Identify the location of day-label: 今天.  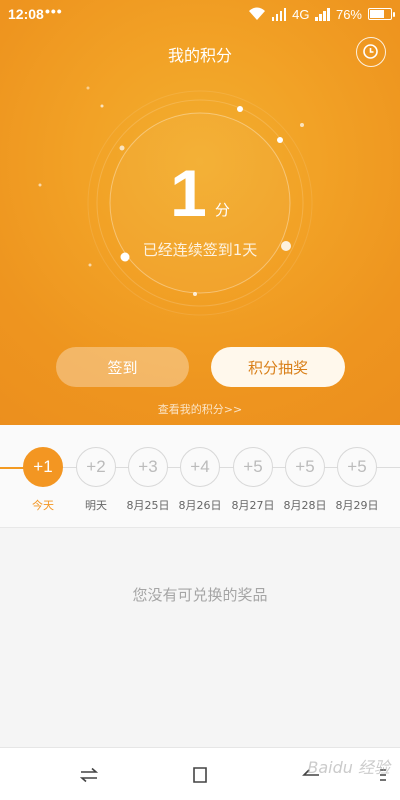
(43, 505).